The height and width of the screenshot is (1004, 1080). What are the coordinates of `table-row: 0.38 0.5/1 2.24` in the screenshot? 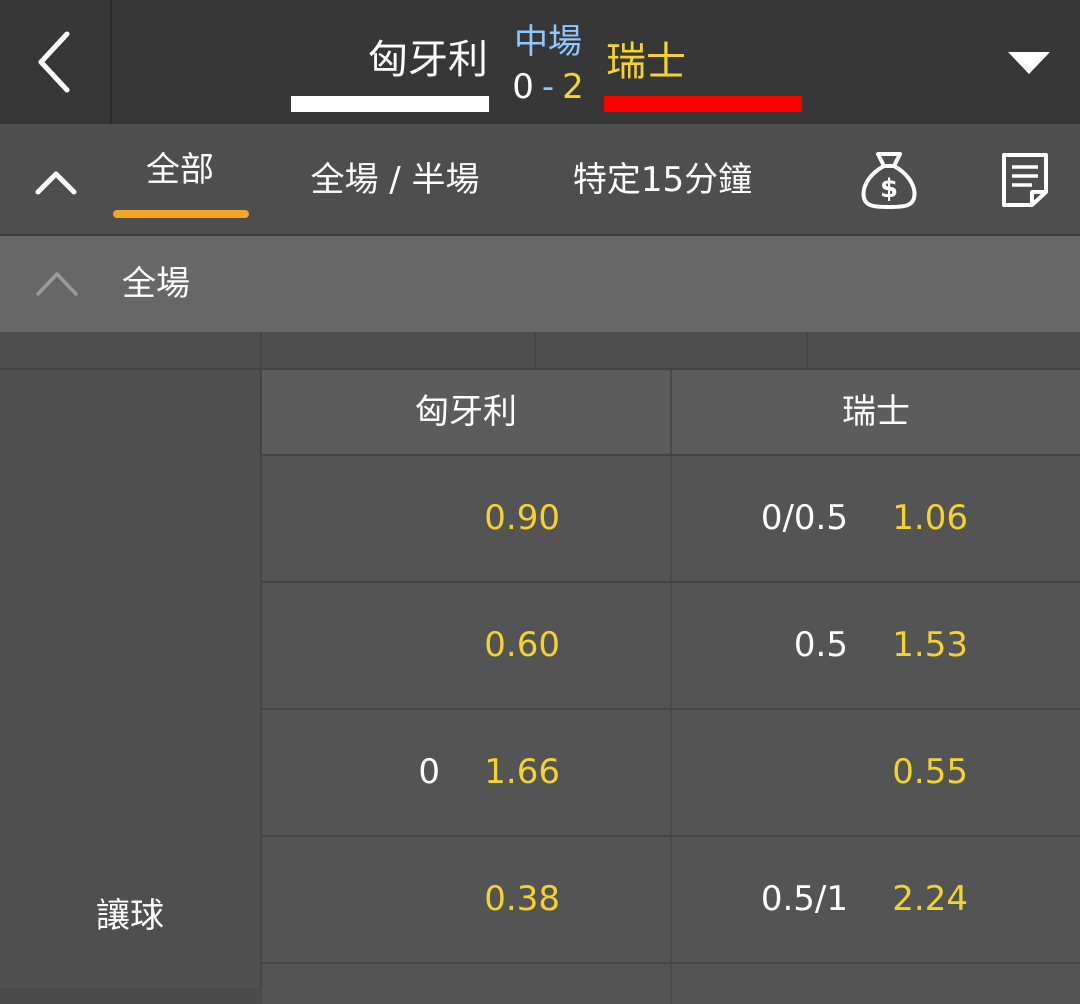 It's located at (671, 898).